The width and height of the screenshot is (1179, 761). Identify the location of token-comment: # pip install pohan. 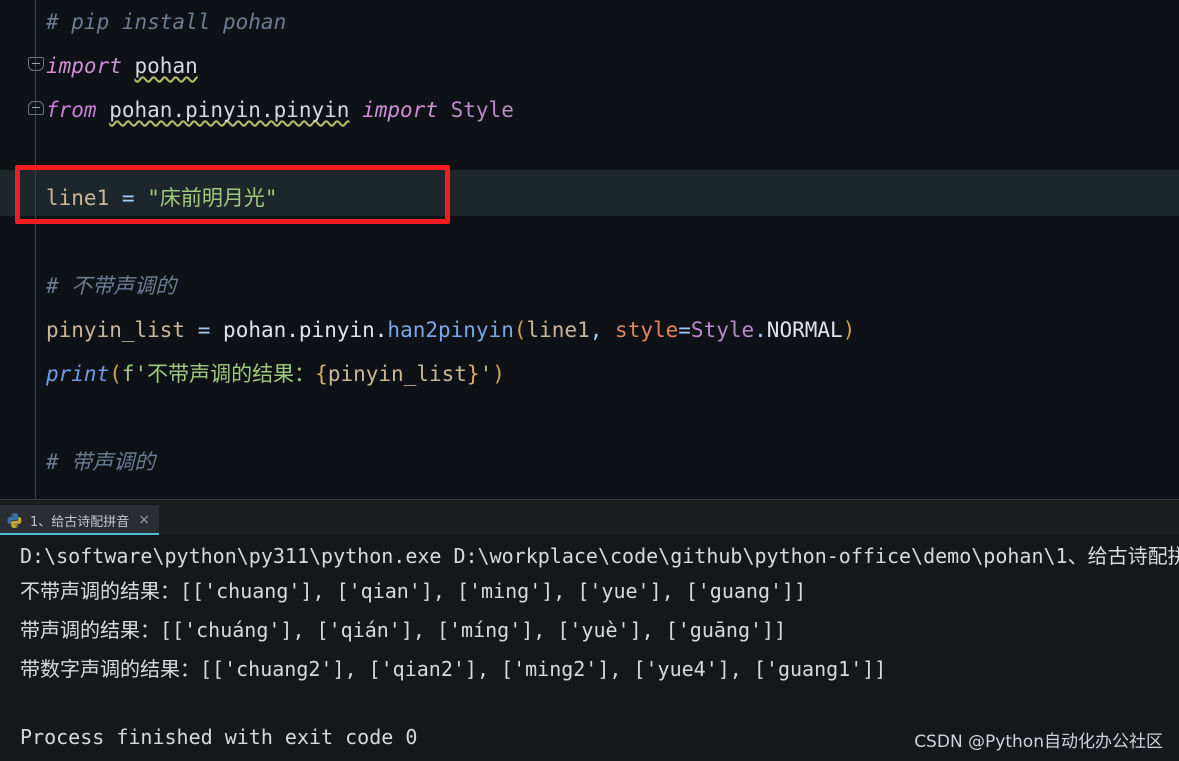
(166, 22).